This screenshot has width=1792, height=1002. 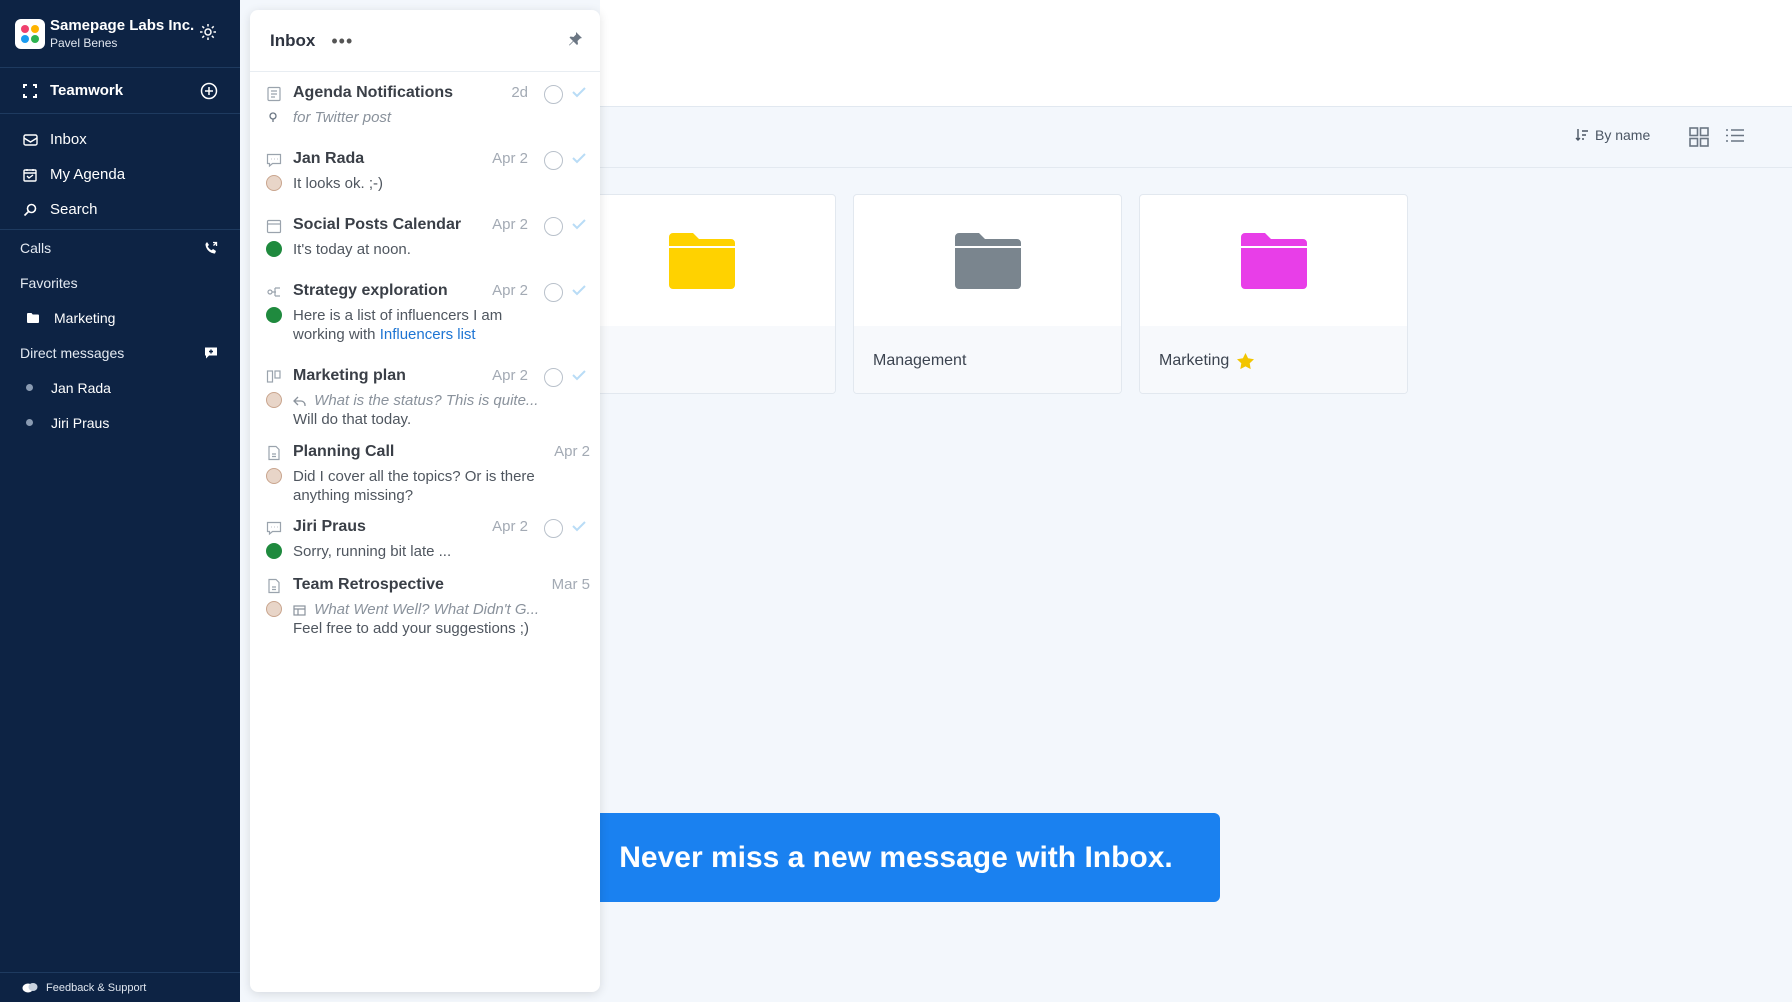 I want to click on pin-icon, so click(x=575, y=41).